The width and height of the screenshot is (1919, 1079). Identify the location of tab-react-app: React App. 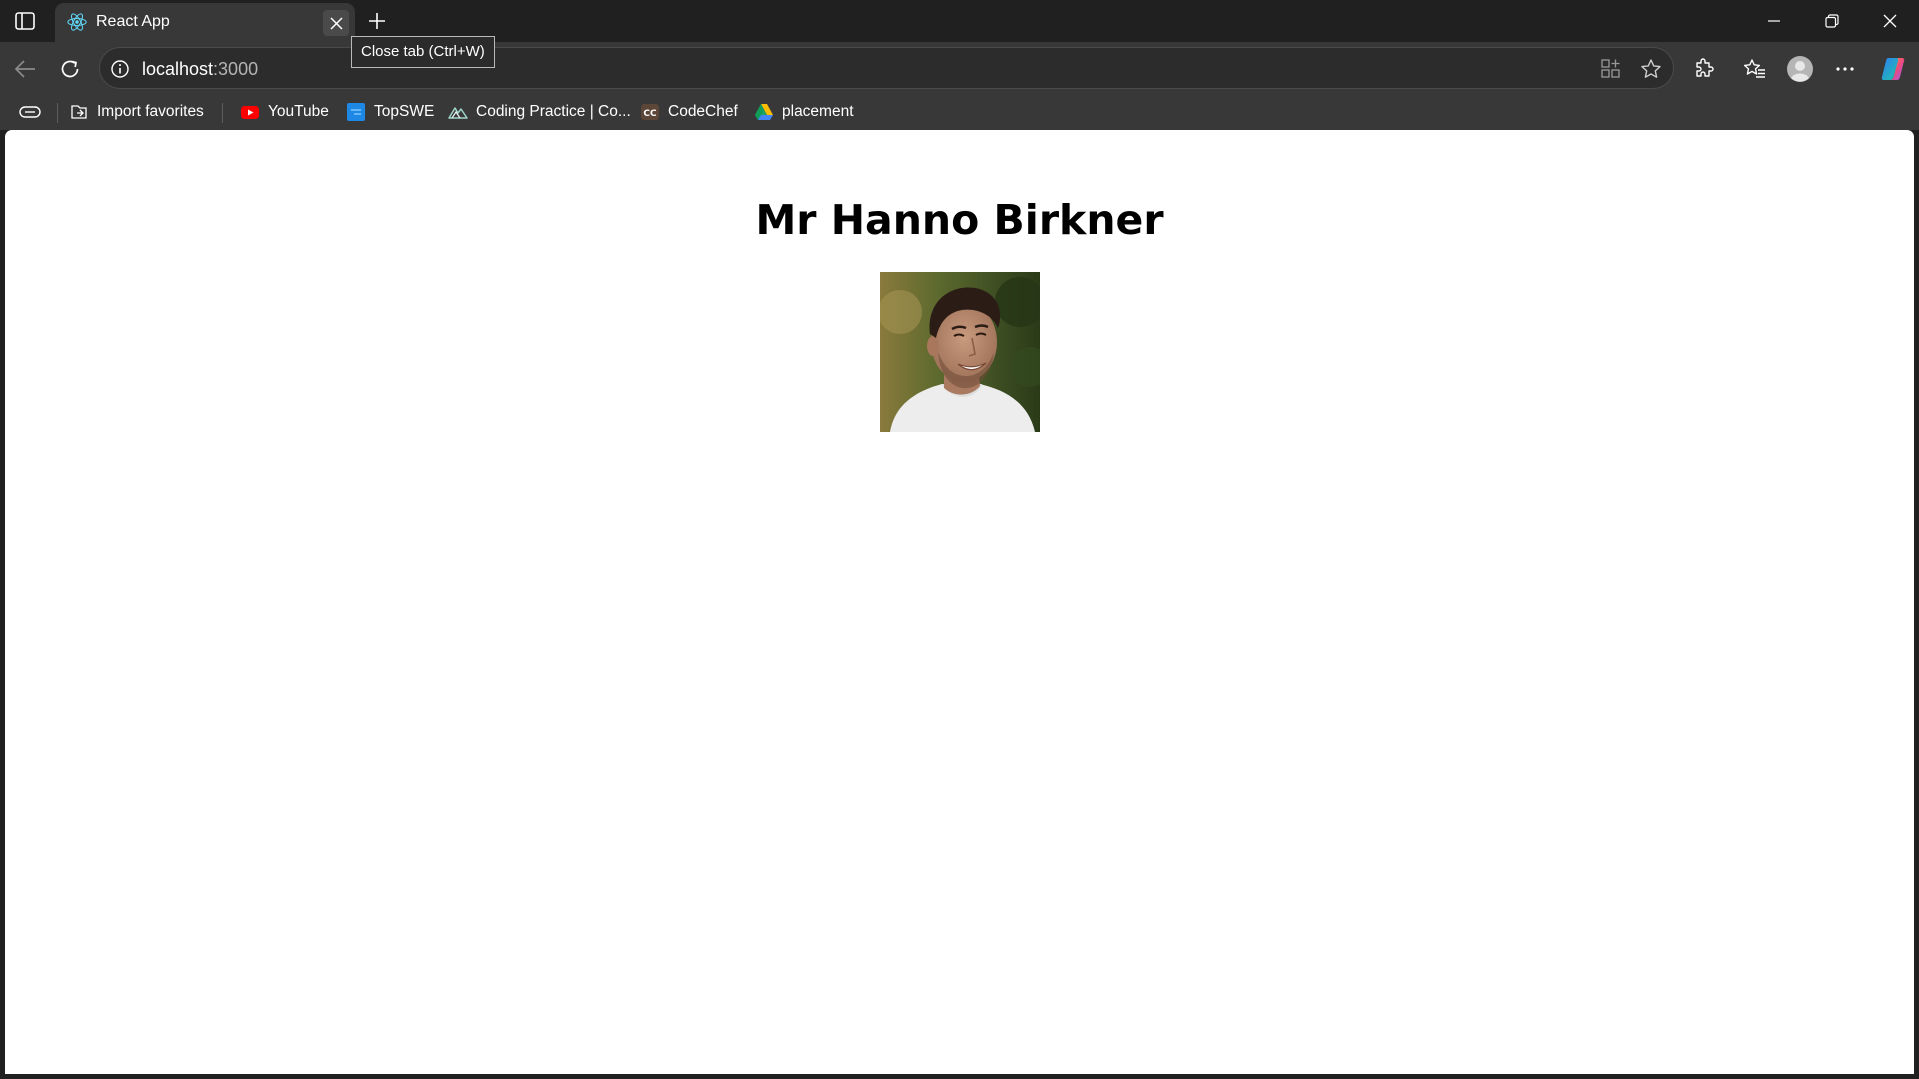
(205, 22).